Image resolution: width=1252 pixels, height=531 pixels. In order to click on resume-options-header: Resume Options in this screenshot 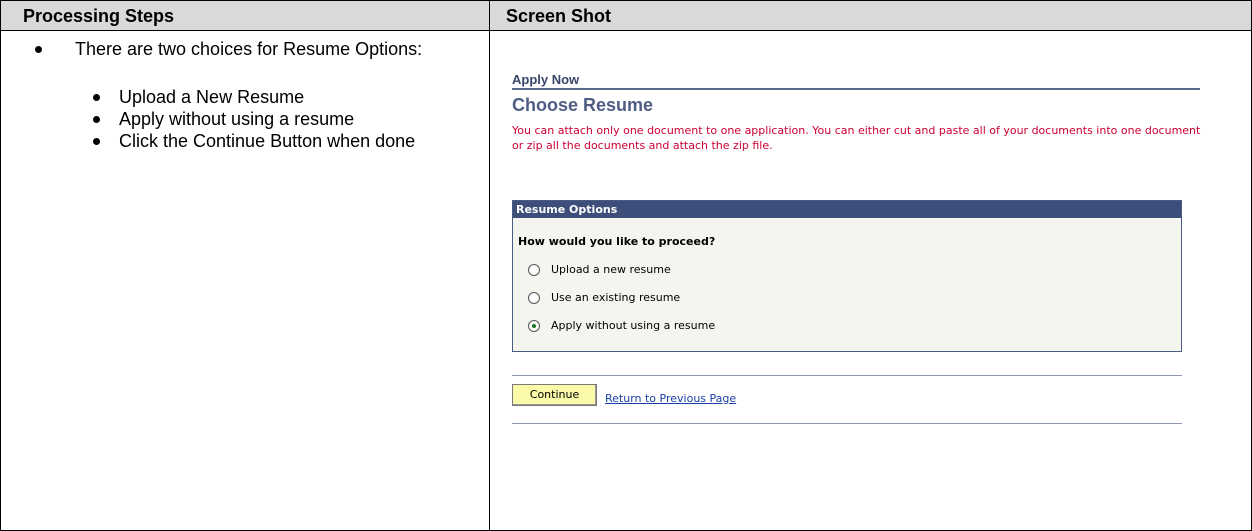, I will do `click(847, 209)`.